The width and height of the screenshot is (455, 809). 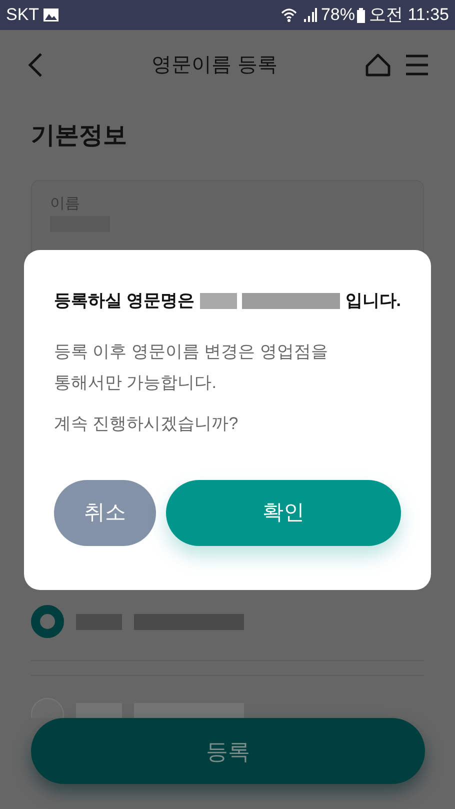 I want to click on clock-text: 오전 11:35, so click(x=408, y=15).